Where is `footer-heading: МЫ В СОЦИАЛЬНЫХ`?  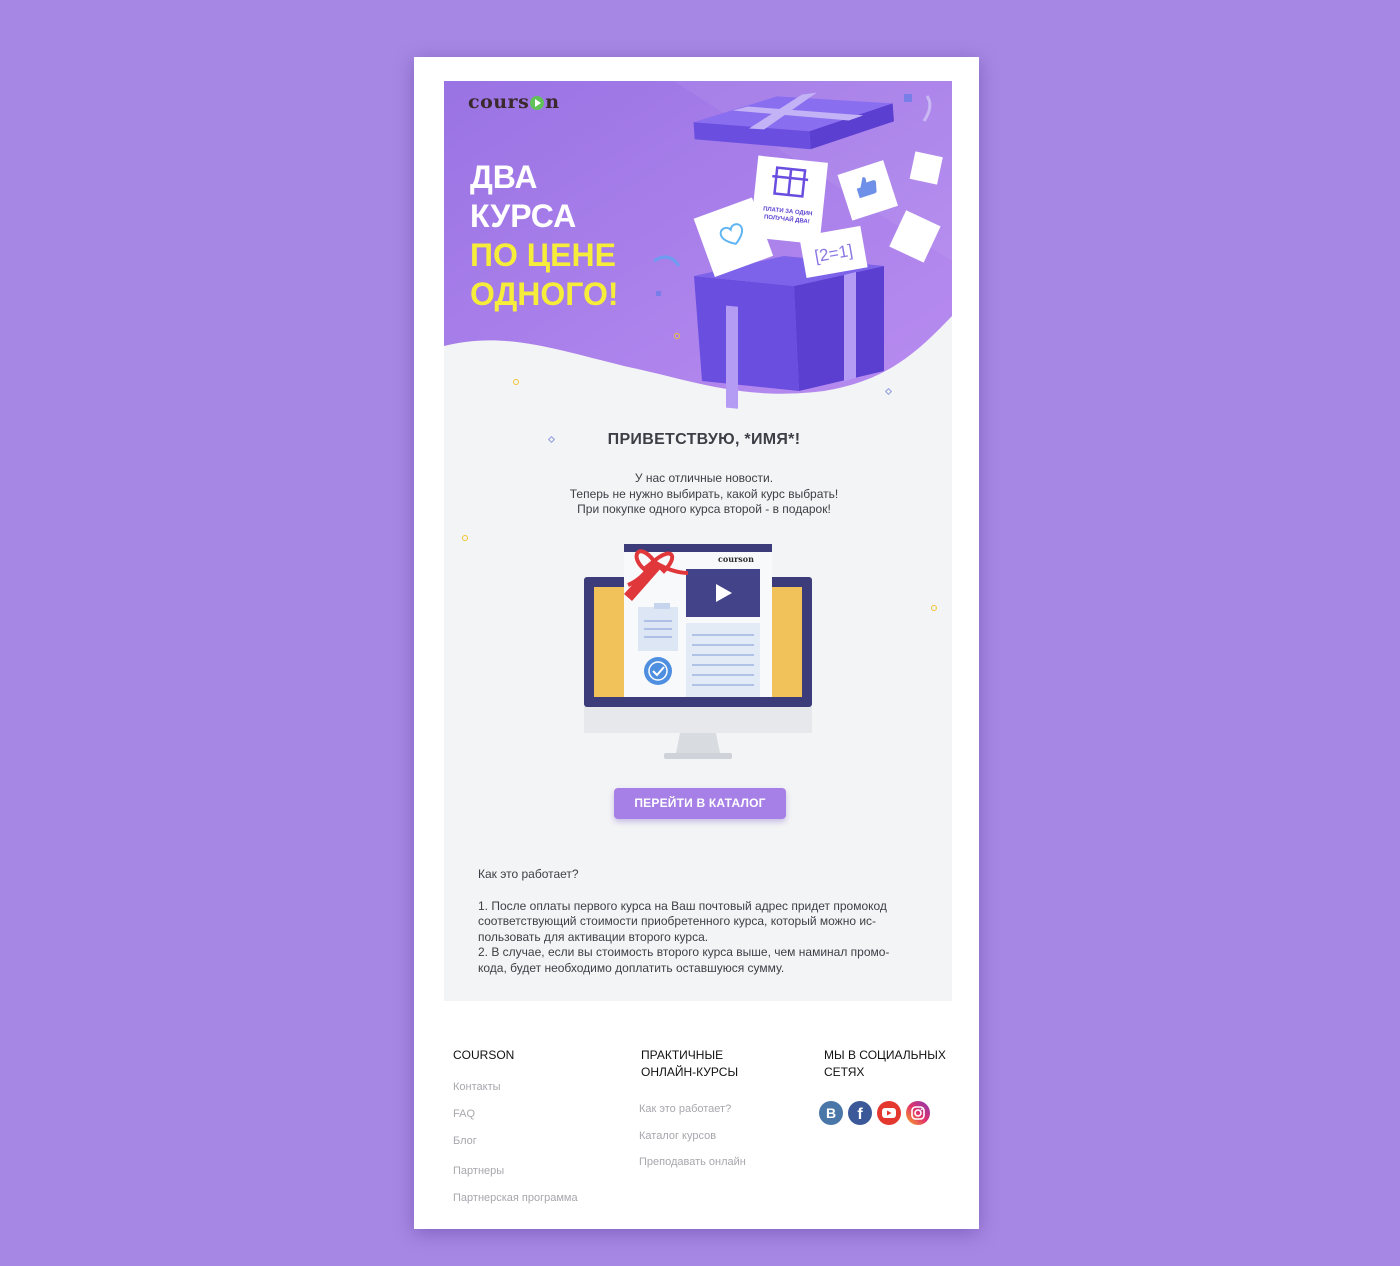
footer-heading: МЫ В СОЦИАЛЬНЫХ is located at coordinates (885, 1055).